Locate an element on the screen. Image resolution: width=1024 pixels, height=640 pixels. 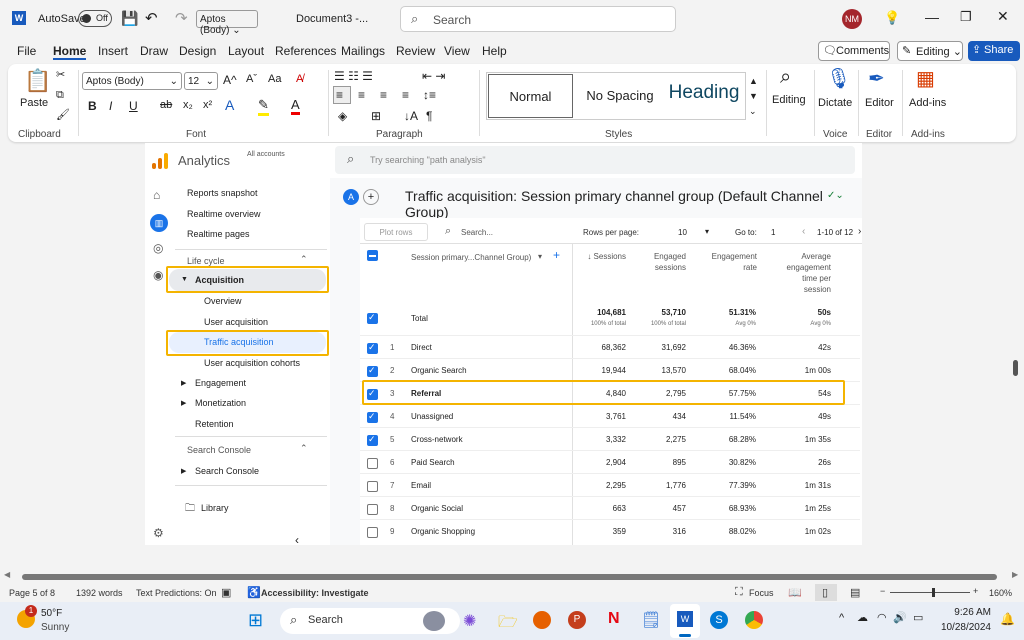
pilcrow-icon: ¶ is located at coordinates (429, 116).